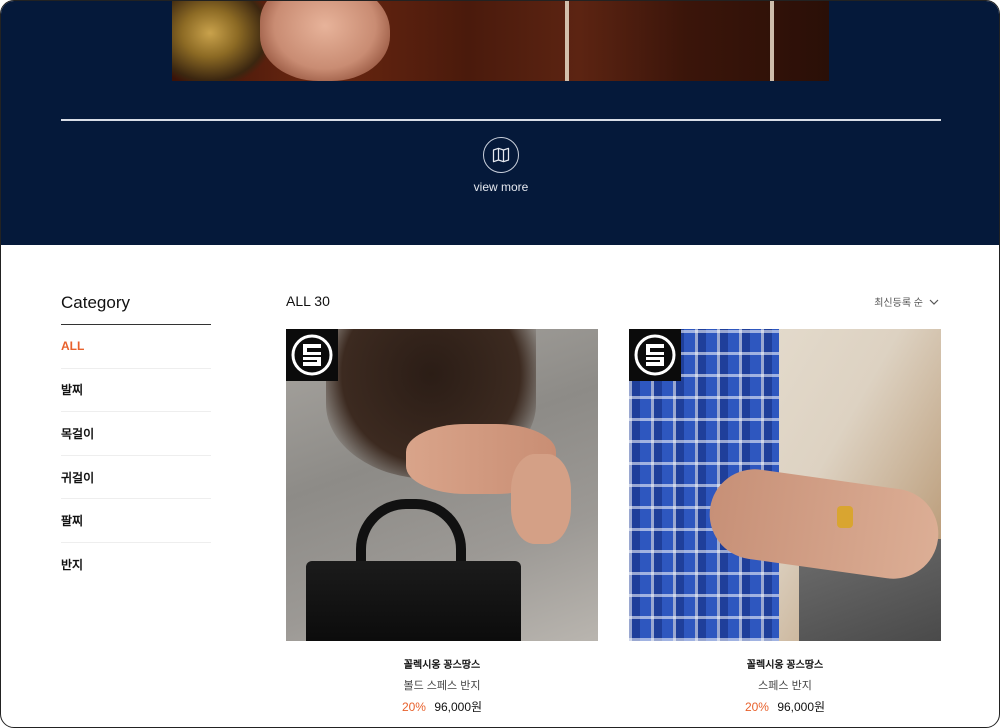 The image size is (1000, 728). I want to click on view-more-link: view more, so click(501, 187).